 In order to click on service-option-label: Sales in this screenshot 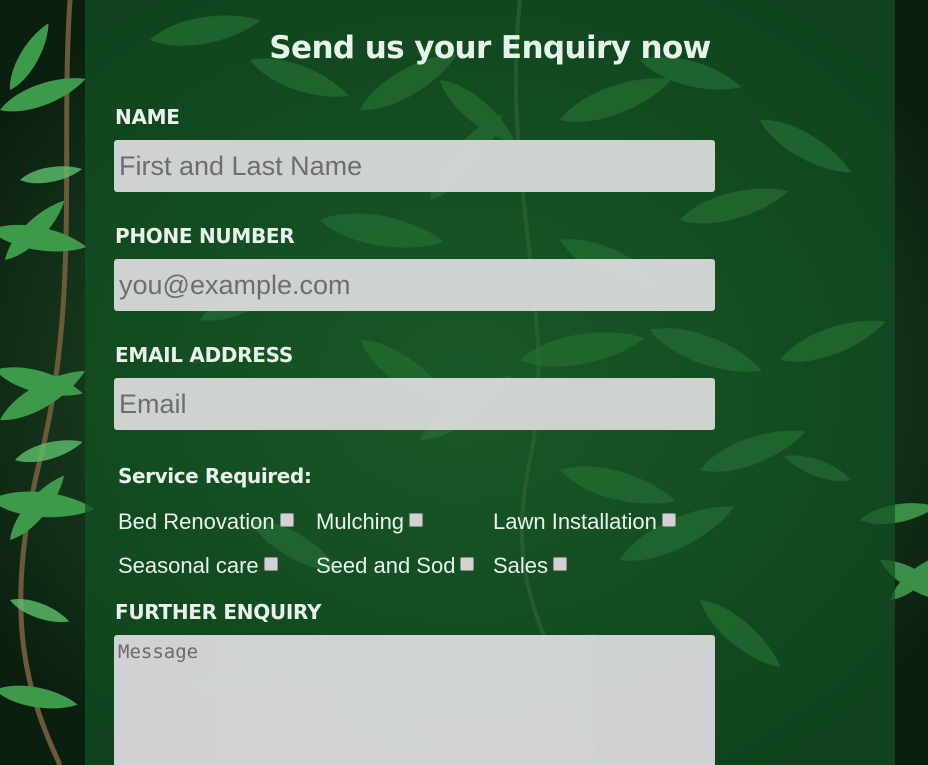, I will do `click(521, 565)`.